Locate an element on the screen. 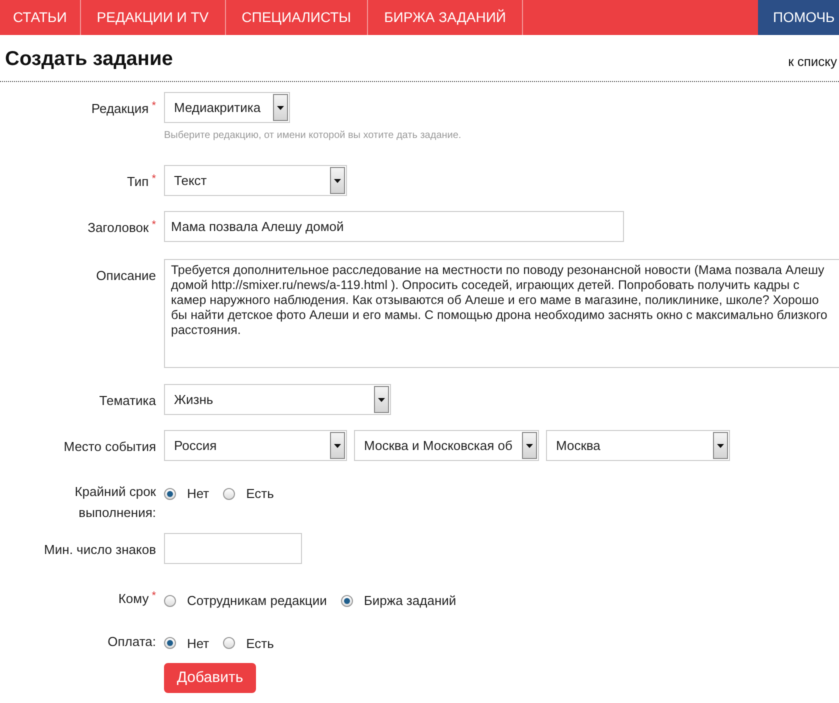 The width and height of the screenshot is (839, 703). nav-tab: СТАТЬИ is located at coordinates (40, 17).